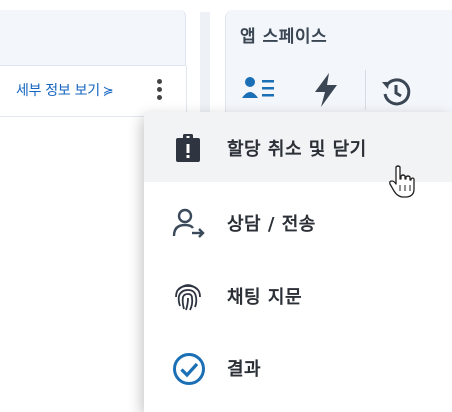 This screenshot has width=452, height=412. I want to click on fingerprint-icon, so click(188, 296).